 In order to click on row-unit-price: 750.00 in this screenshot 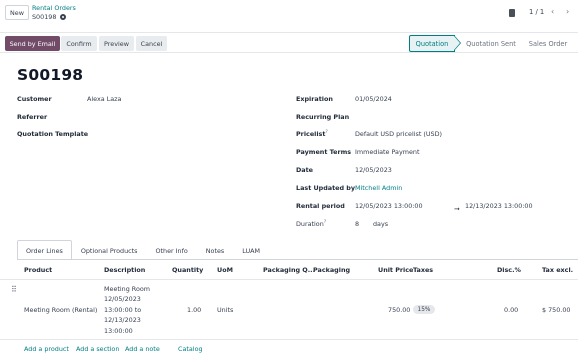, I will do `click(399, 310)`.